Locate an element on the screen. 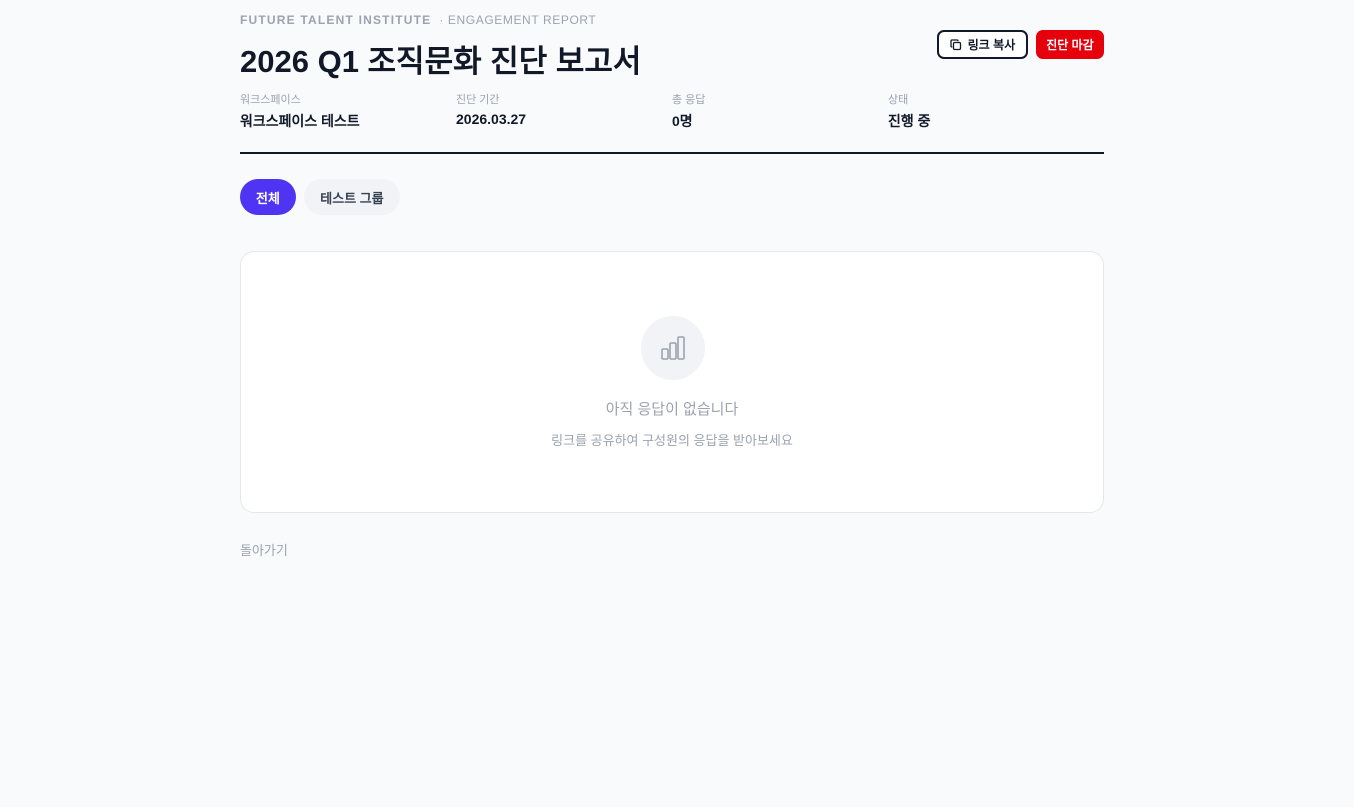 Image resolution: width=1354 pixels, height=807 pixels. page-title: 2026 Q1 조직문화 진단 보고서 is located at coordinates (441, 61).